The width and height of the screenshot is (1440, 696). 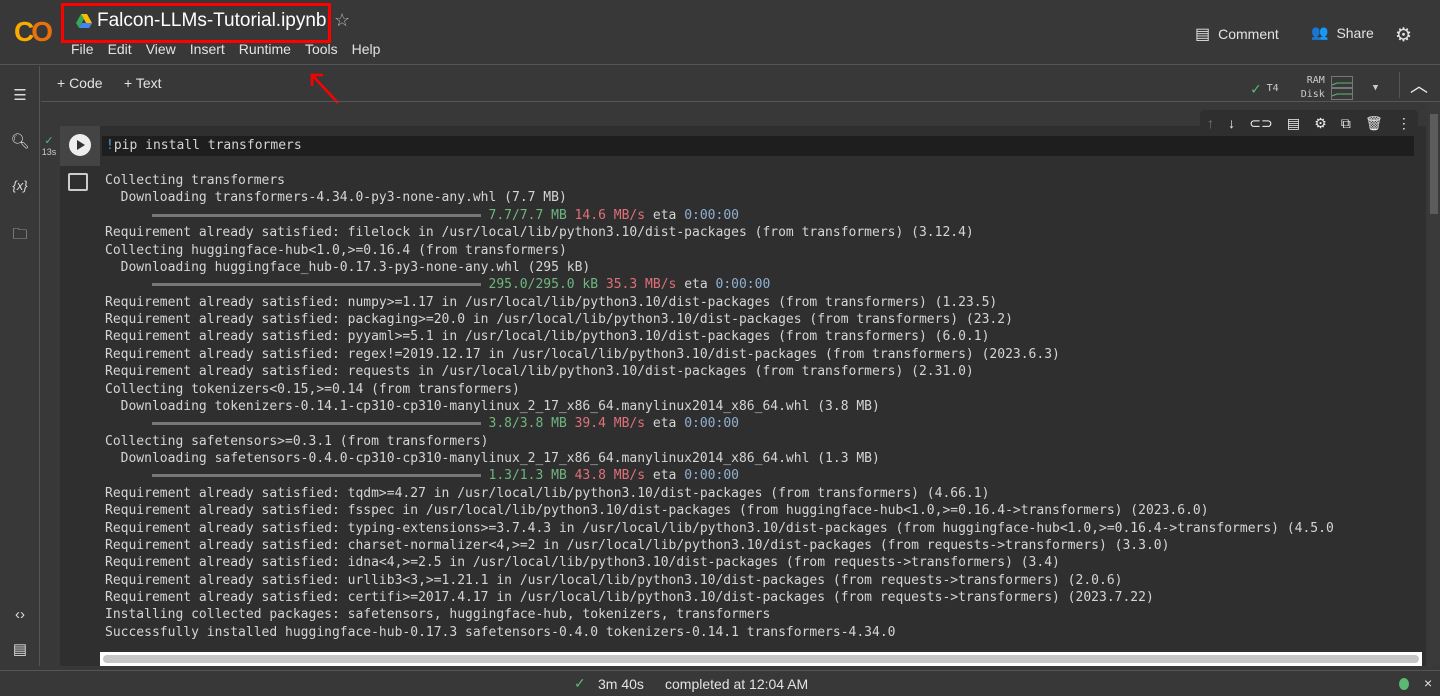 What do you see at coordinates (1404, 123) in the screenshot?
I see `more-options-icon: ⋮` at bounding box center [1404, 123].